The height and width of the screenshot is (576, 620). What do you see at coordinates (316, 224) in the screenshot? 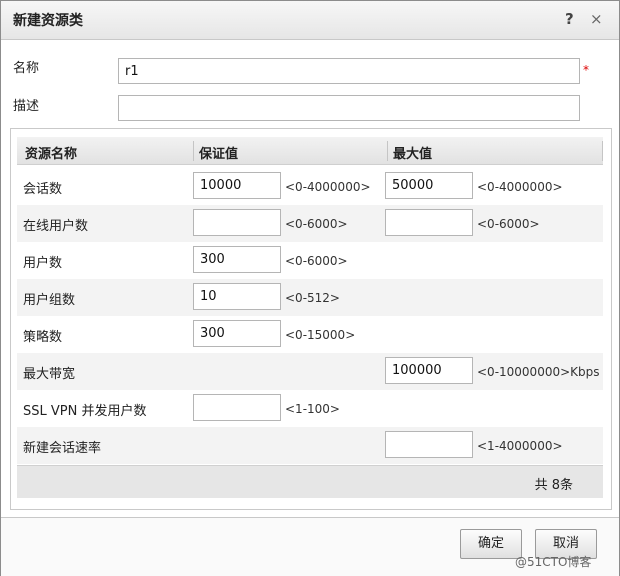
I see `online-users-guarantee-range: <0-6000>` at bounding box center [316, 224].